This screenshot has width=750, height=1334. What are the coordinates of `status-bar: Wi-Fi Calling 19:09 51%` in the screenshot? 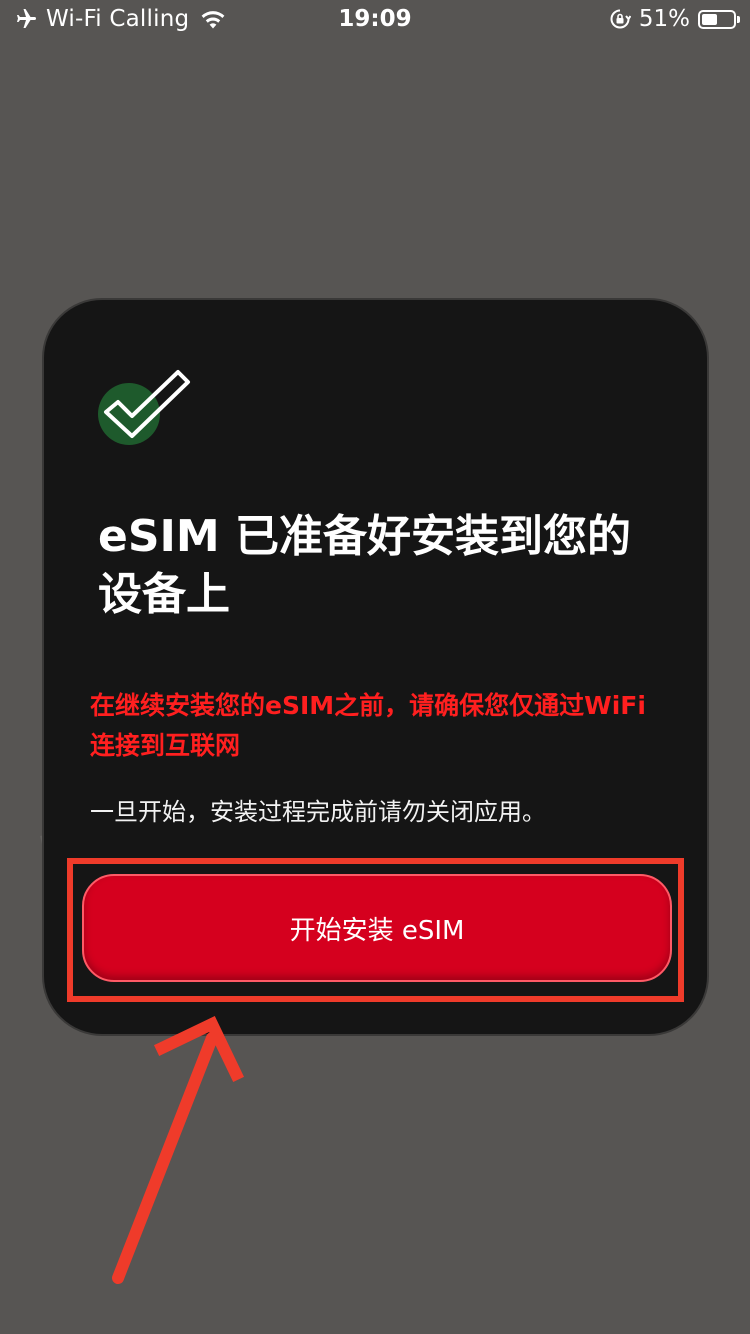 It's located at (375, 21).